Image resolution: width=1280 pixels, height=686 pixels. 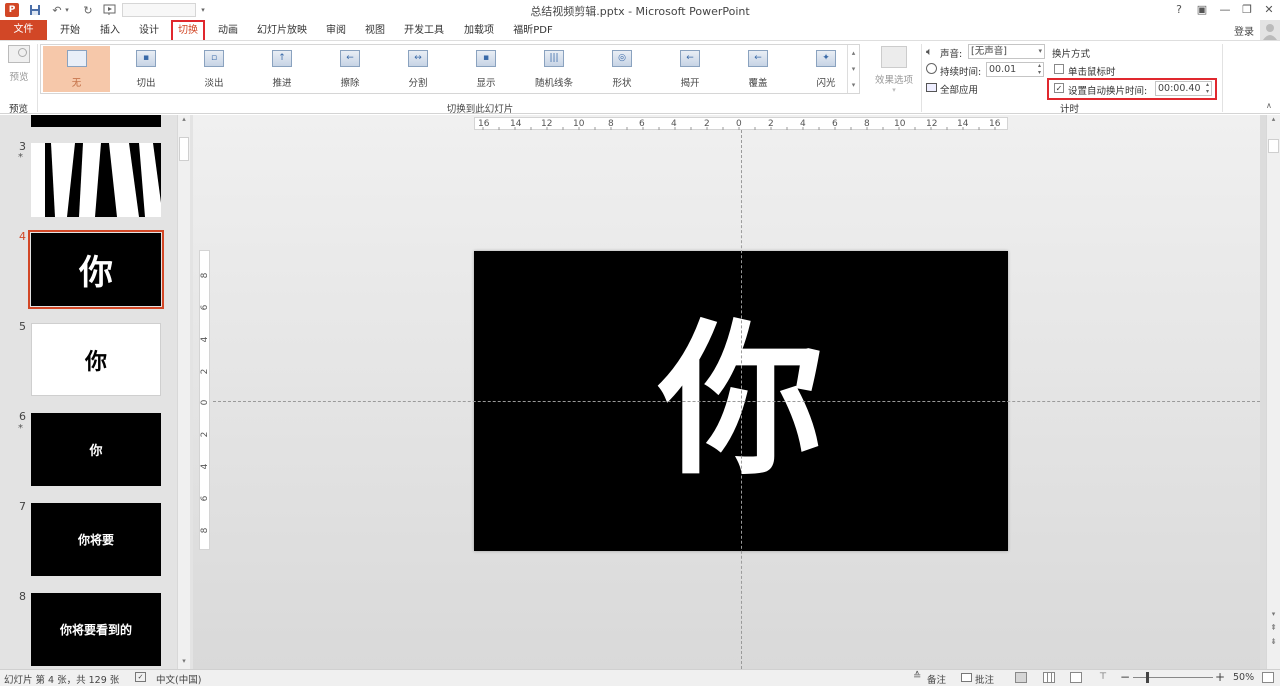 What do you see at coordinates (35, 10) in the screenshot?
I see `save-icon` at bounding box center [35, 10].